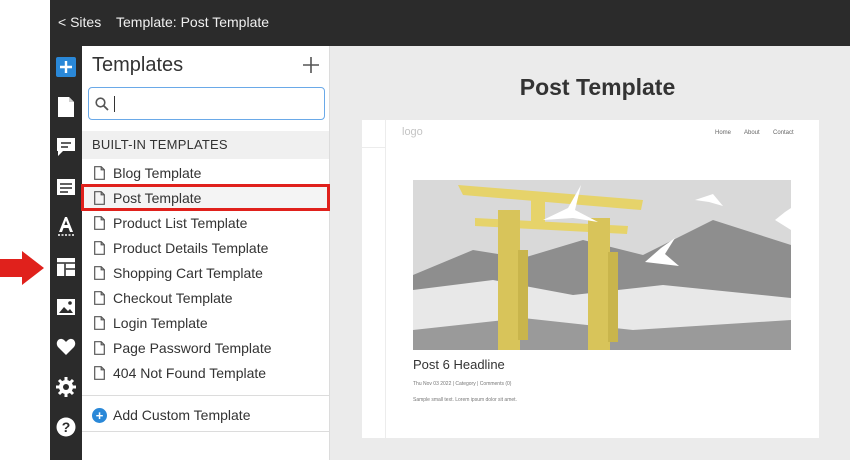 This screenshot has height=460, width=850. What do you see at coordinates (160, 322) in the screenshot?
I see `template-label: Login Template` at bounding box center [160, 322].